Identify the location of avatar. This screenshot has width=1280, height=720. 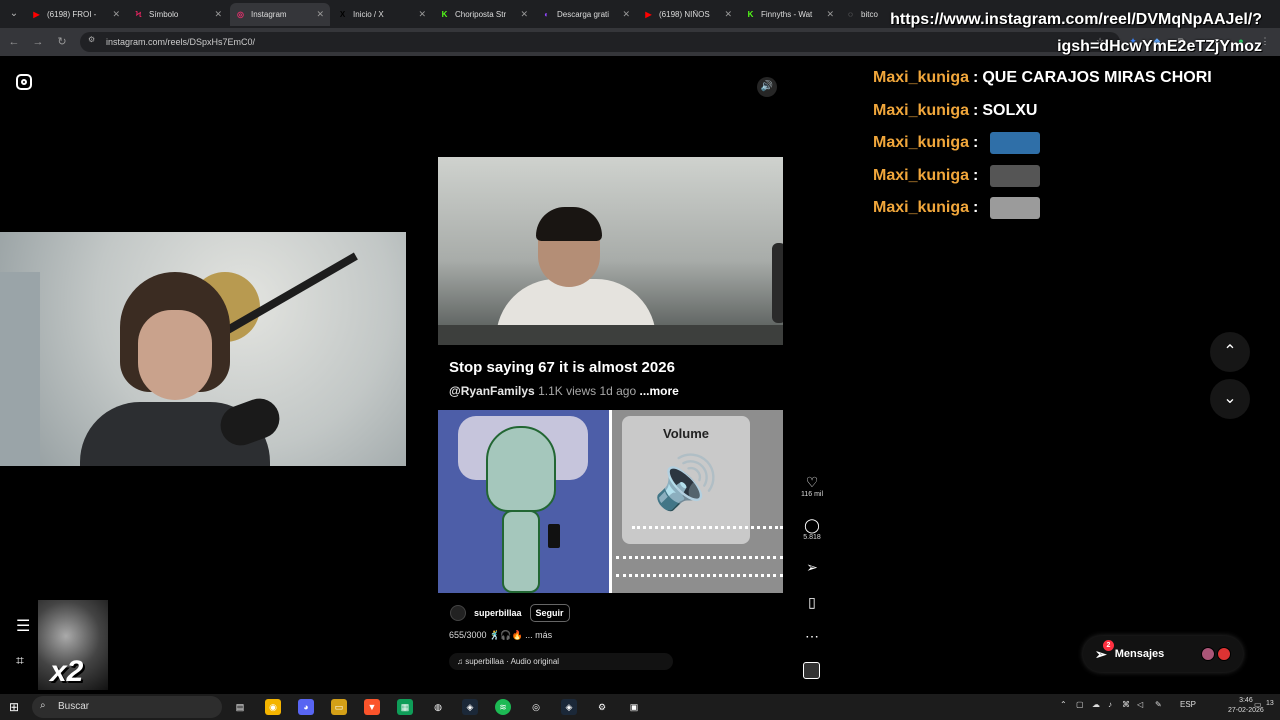
(1208, 654).